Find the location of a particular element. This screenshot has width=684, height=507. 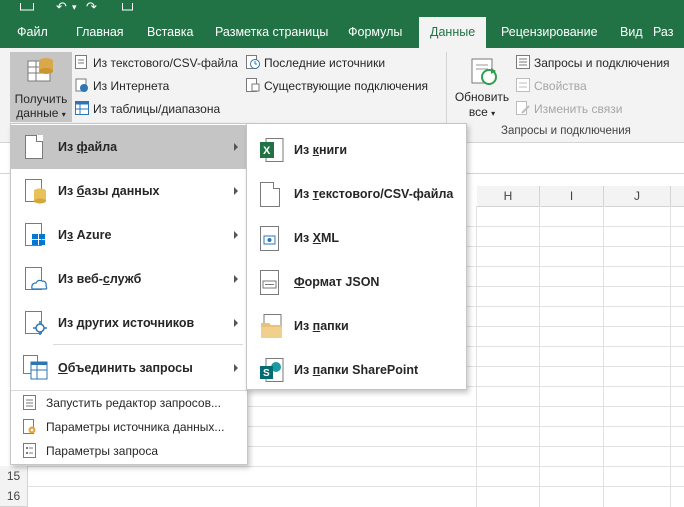

menu-item-label: Из текстового/CSV-файла is located at coordinates (374, 194).